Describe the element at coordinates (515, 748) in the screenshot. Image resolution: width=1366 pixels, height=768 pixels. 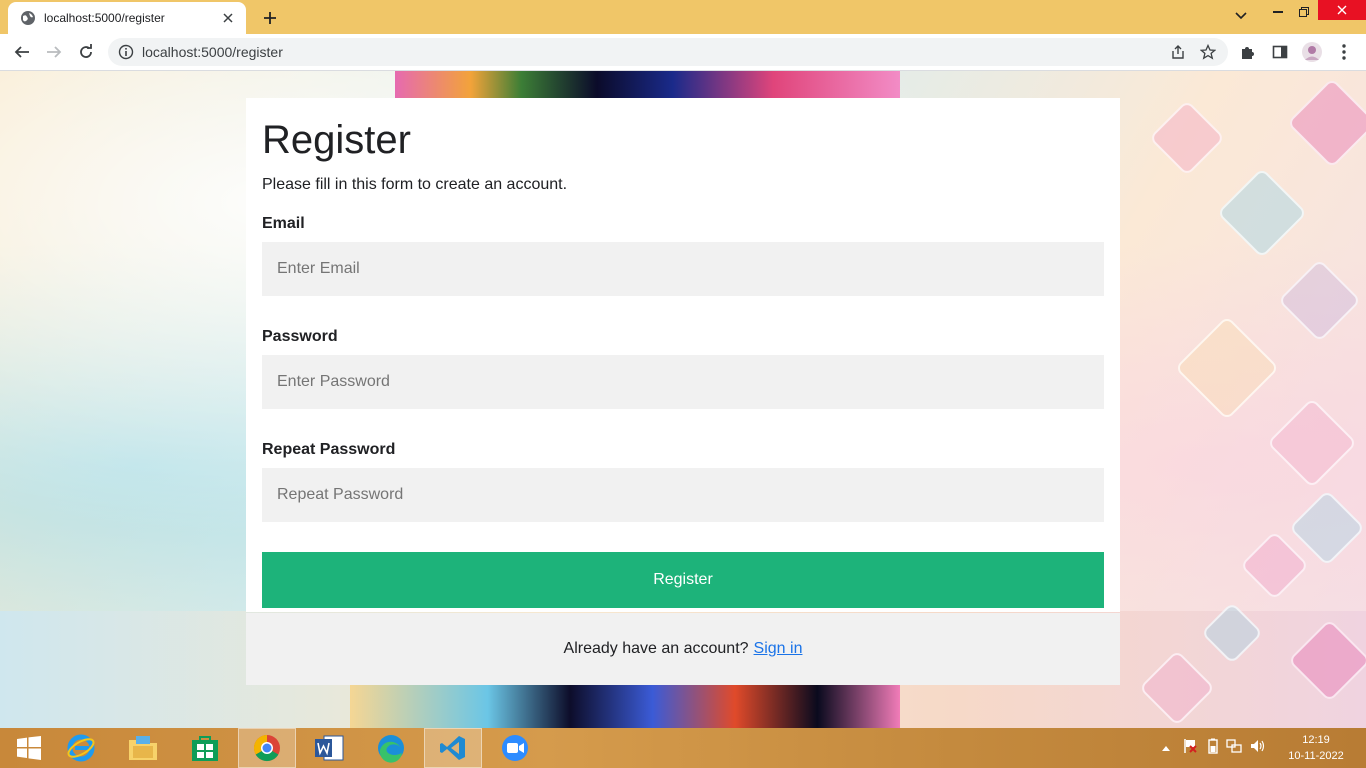
I see `zoom-icon` at that location.